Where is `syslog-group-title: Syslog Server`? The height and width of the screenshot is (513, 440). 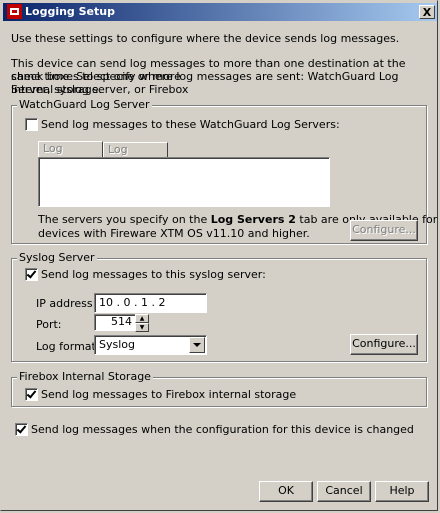
syslog-group-title: Syslog Server is located at coordinates (57, 257).